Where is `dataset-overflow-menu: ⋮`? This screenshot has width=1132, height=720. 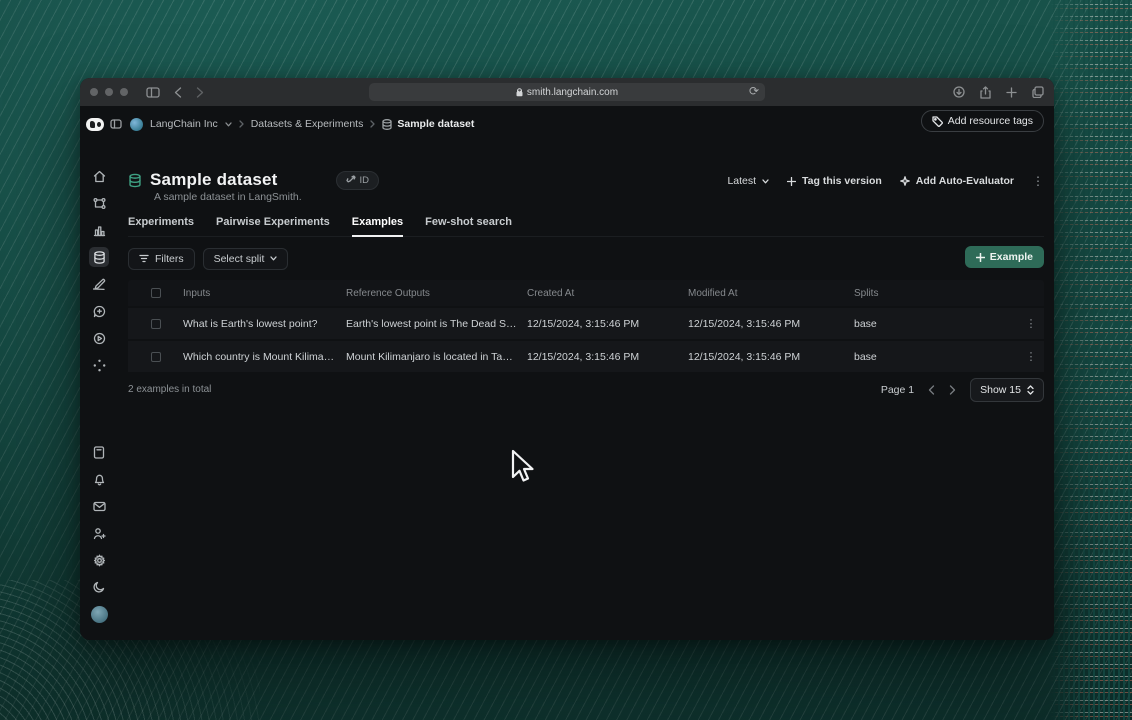
dataset-overflow-menu: ⋮ is located at coordinates (1038, 181).